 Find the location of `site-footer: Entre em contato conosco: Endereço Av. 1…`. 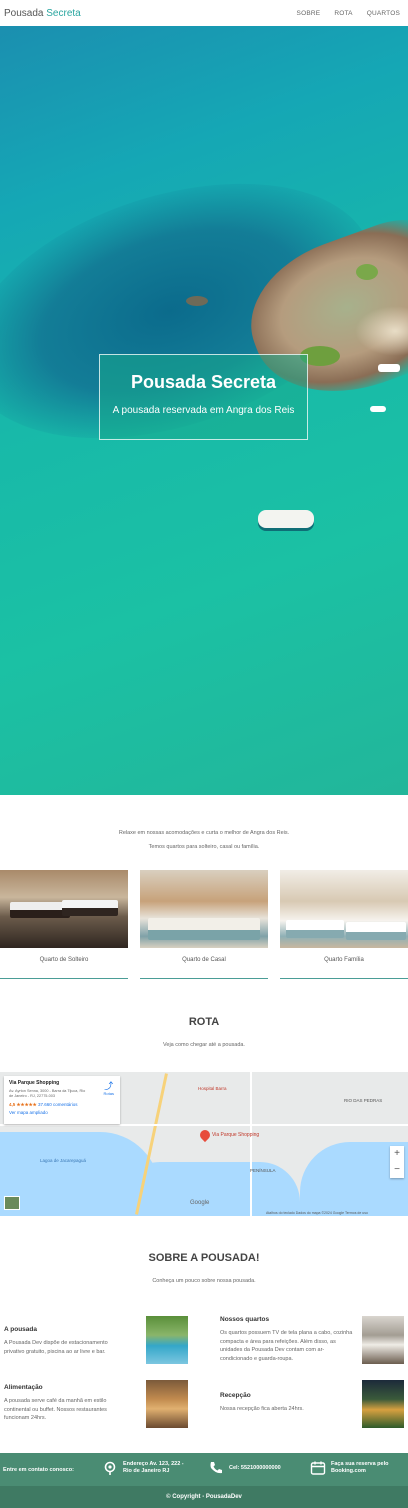

site-footer: Entre em contato conosco: Endereço Av. 1… is located at coordinates (204, 1480).